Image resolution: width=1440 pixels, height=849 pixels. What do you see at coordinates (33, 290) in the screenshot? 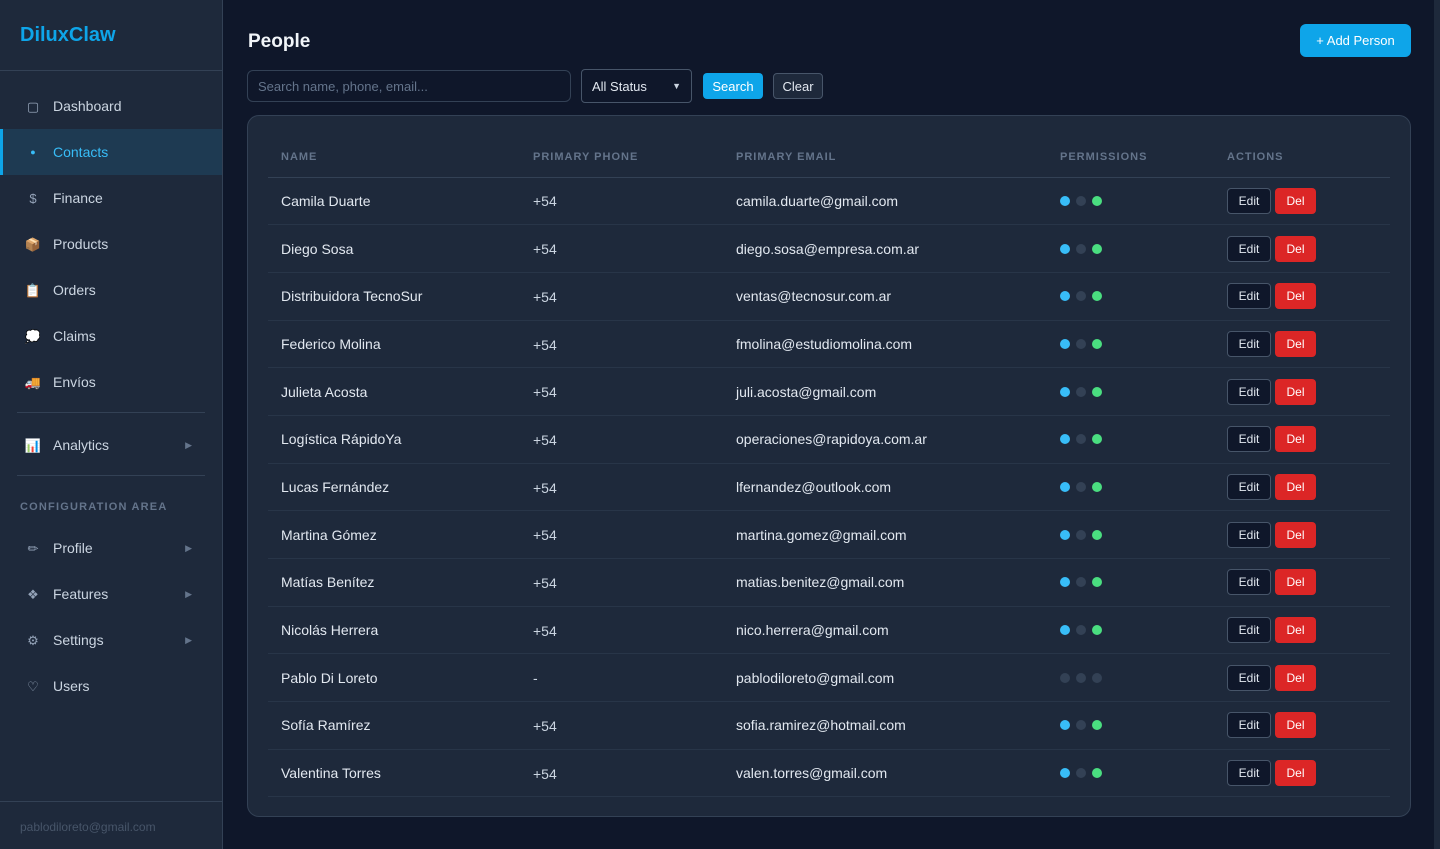
I see `clipboard-icon: 📋` at bounding box center [33, 290].